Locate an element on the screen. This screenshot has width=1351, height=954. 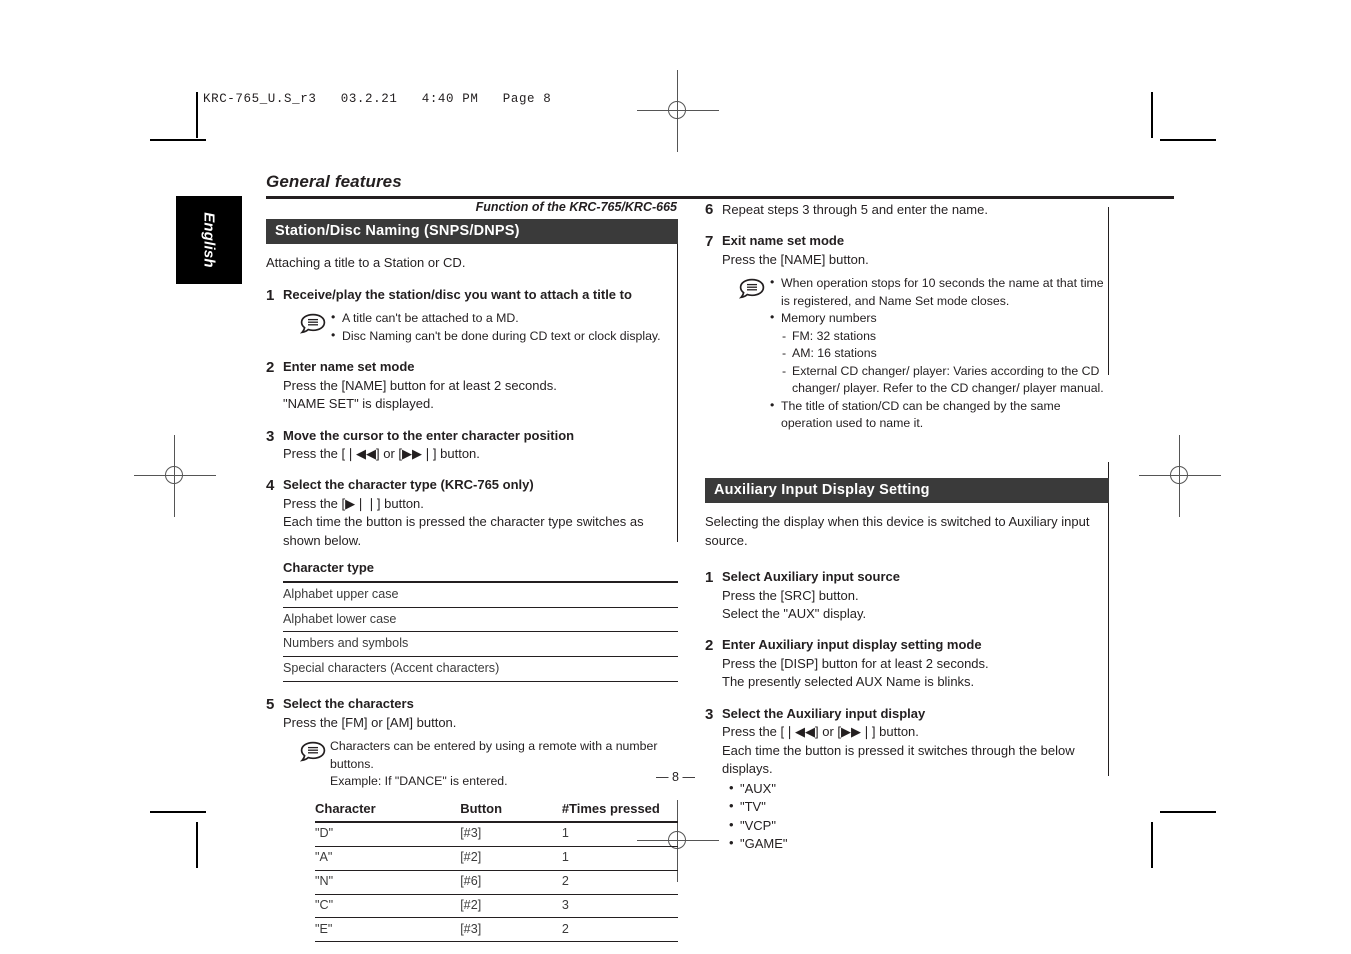
crop-mark-top-left is located at coordinates (178, 140).